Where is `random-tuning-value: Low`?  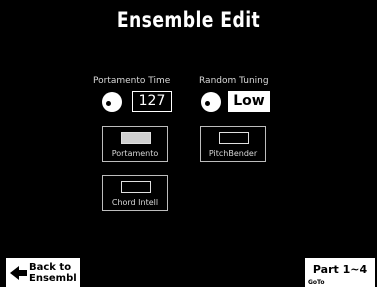 random-tuning-value: Low is located at coordinates (249, 101).